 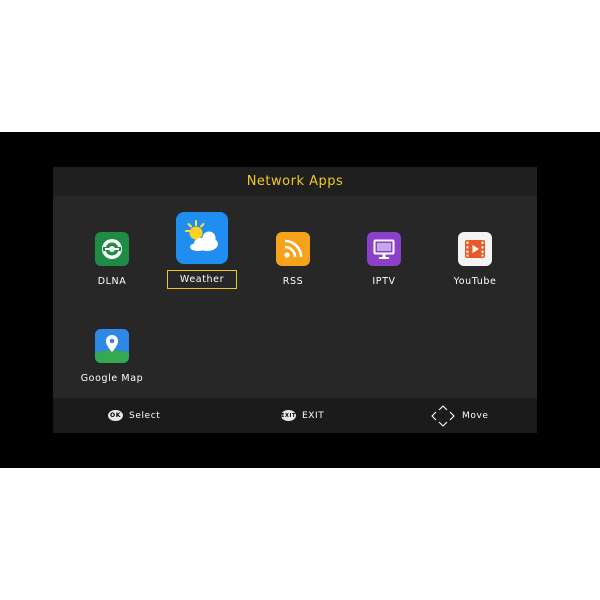 I want to click on app-label-dlna: DLNA, so click(x=112, y=281).